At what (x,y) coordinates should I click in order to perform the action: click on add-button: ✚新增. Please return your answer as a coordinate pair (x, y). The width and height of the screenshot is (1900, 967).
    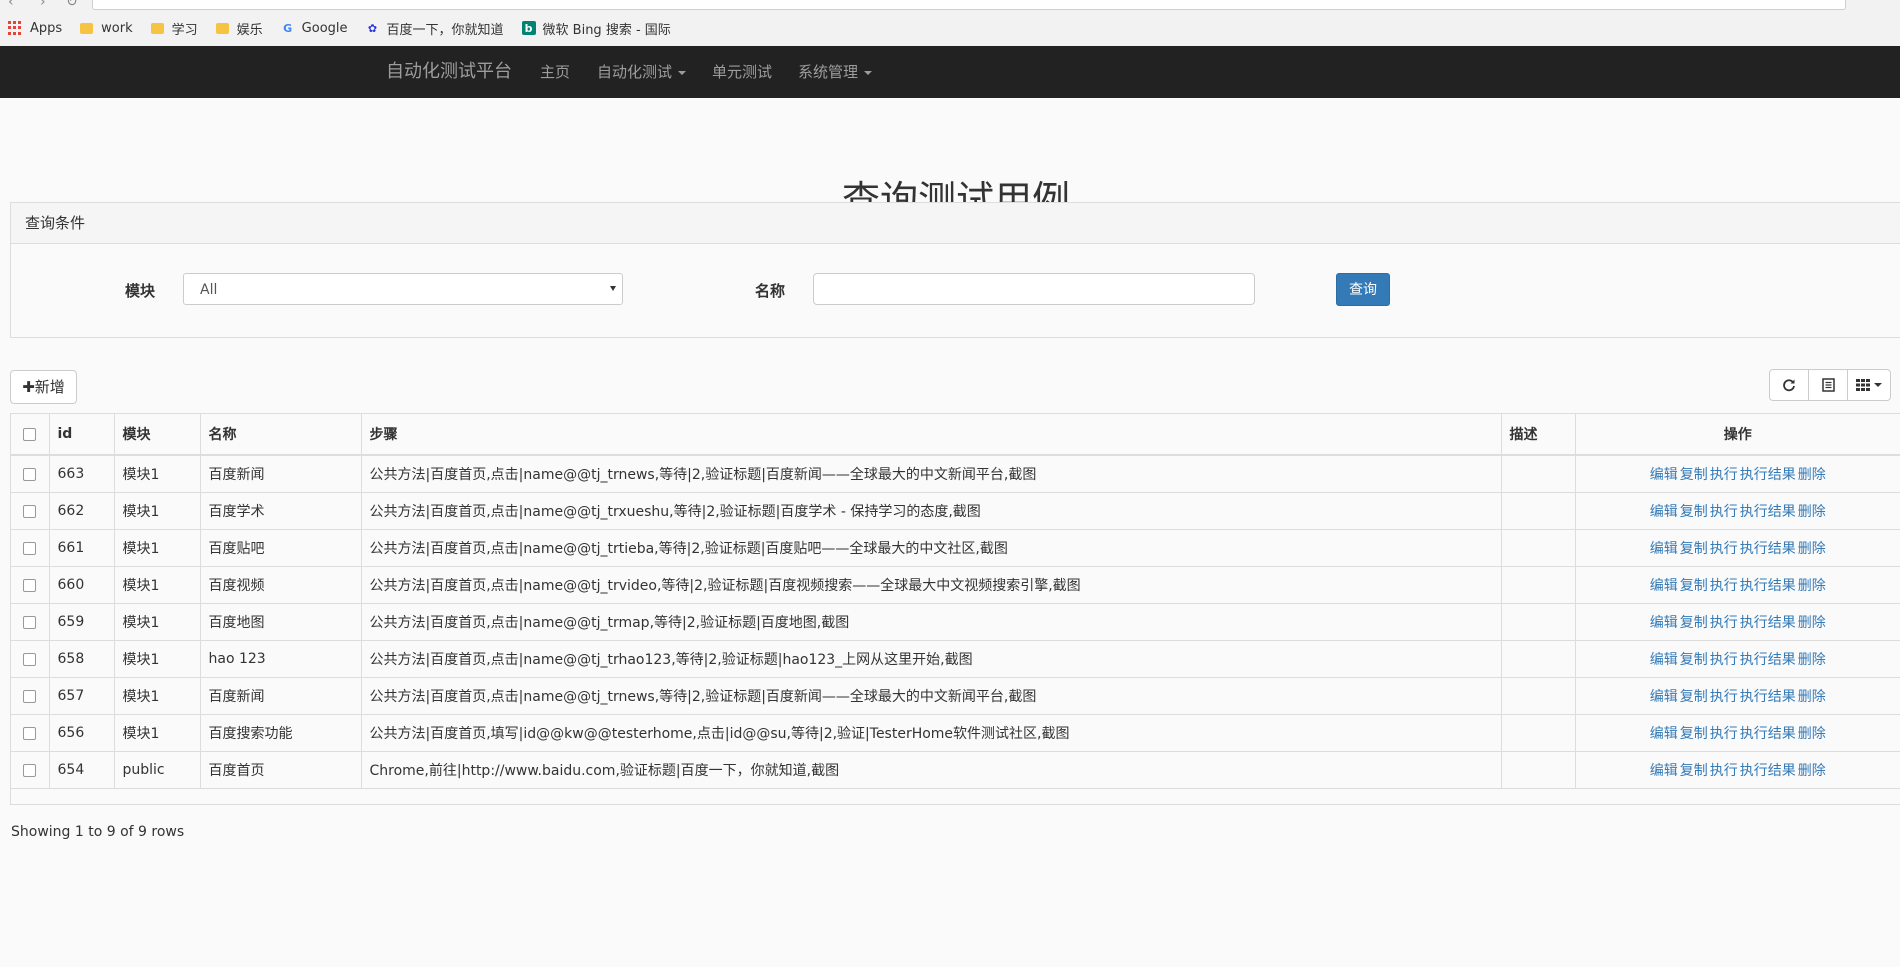
    Looking at the image, I should click on (43, 387).